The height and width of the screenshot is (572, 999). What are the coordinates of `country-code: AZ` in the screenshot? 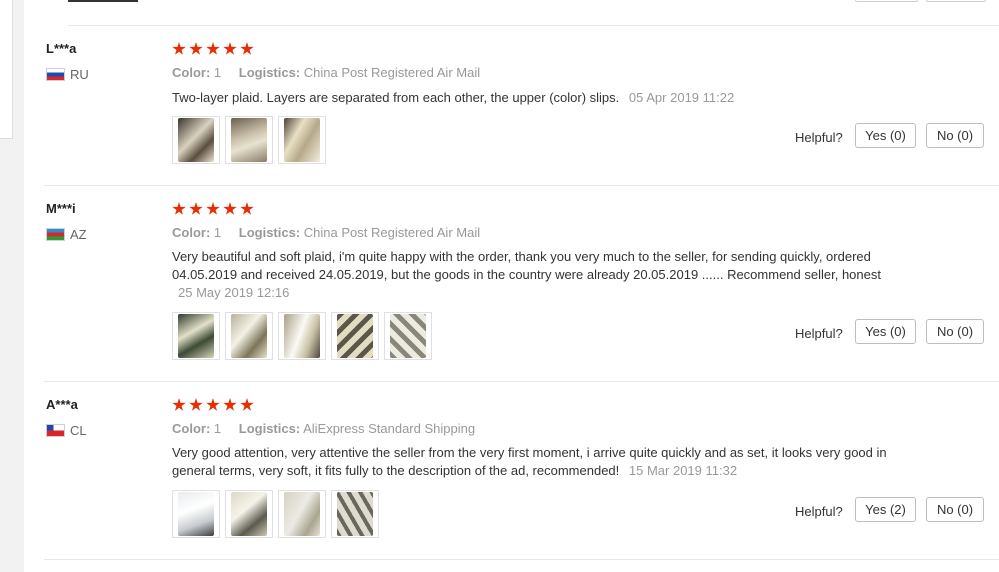 It's located at (78, 234).